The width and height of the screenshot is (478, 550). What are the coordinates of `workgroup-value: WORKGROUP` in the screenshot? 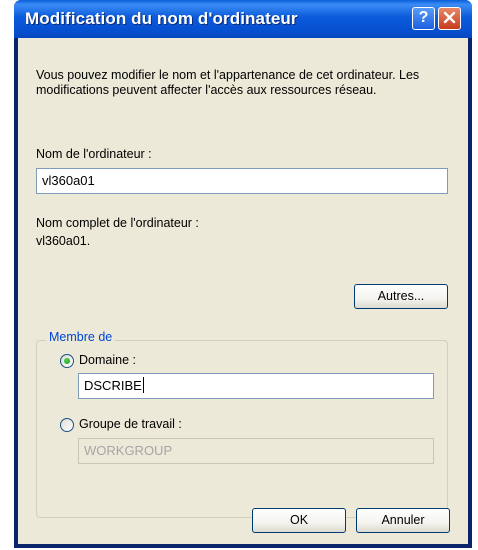 It's located at (128, 450).